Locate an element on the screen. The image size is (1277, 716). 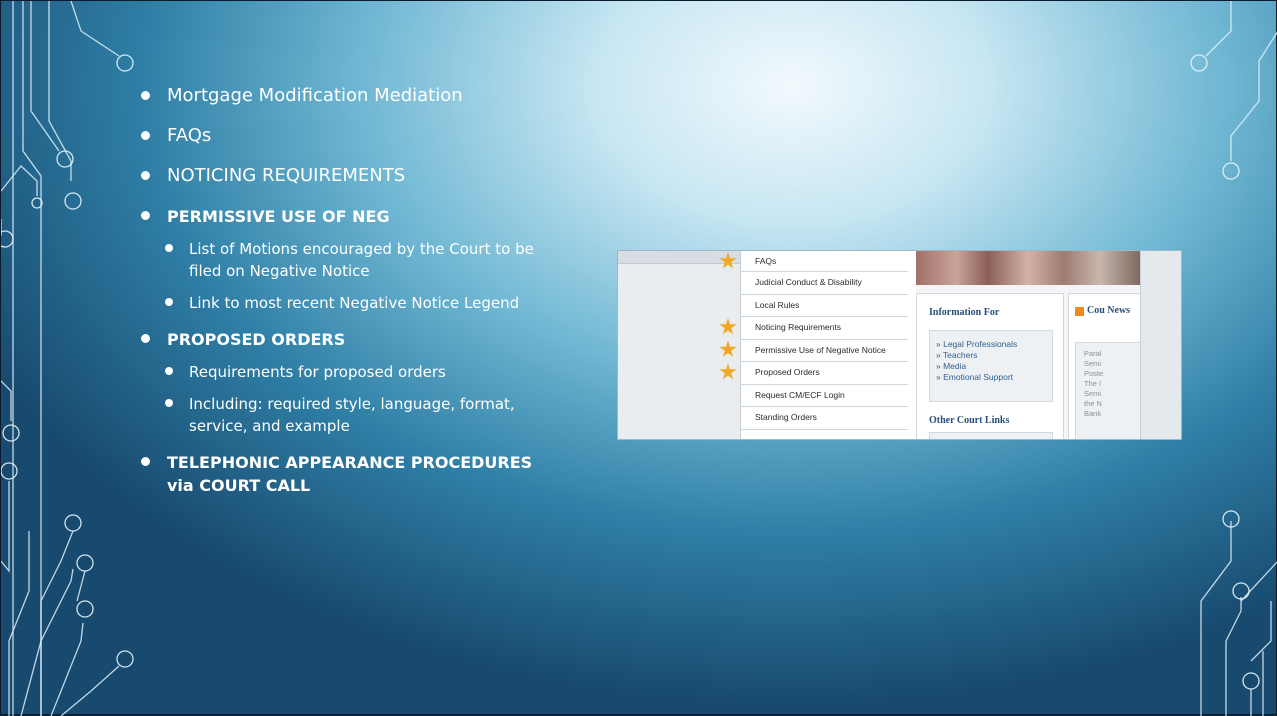
nav-item-label: FAQs is located at coordinates (766, 261).